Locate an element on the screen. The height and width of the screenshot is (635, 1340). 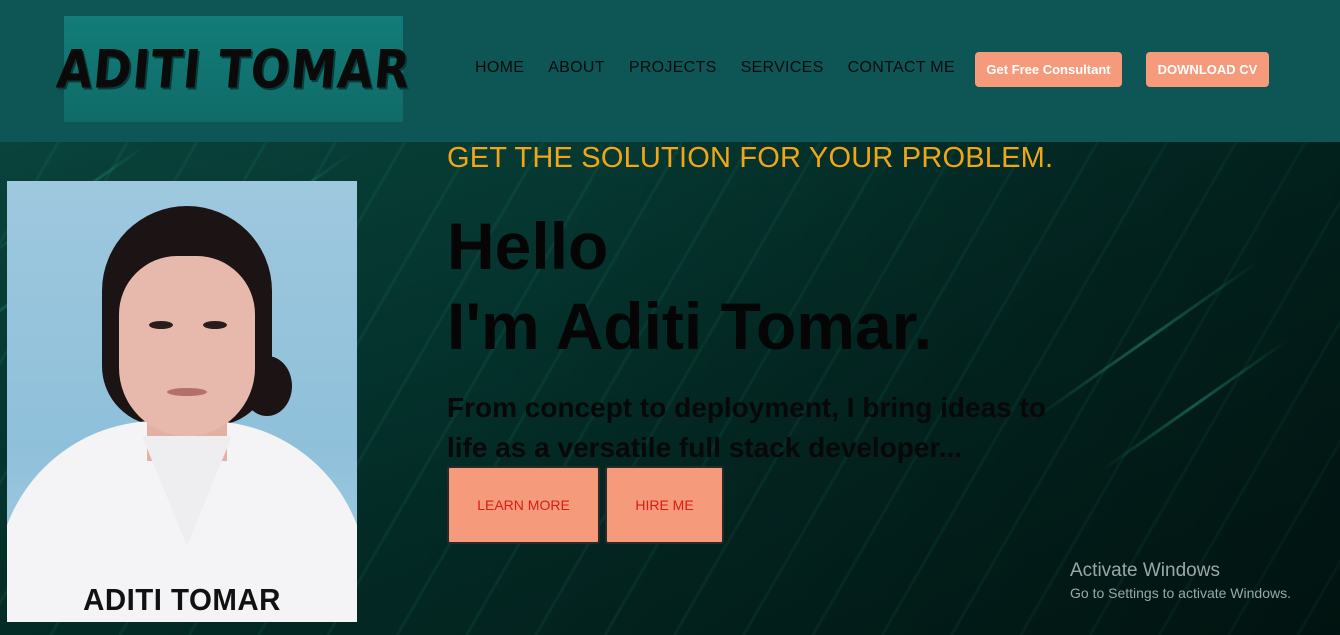
photo-face is located at coordinates (187, 346).